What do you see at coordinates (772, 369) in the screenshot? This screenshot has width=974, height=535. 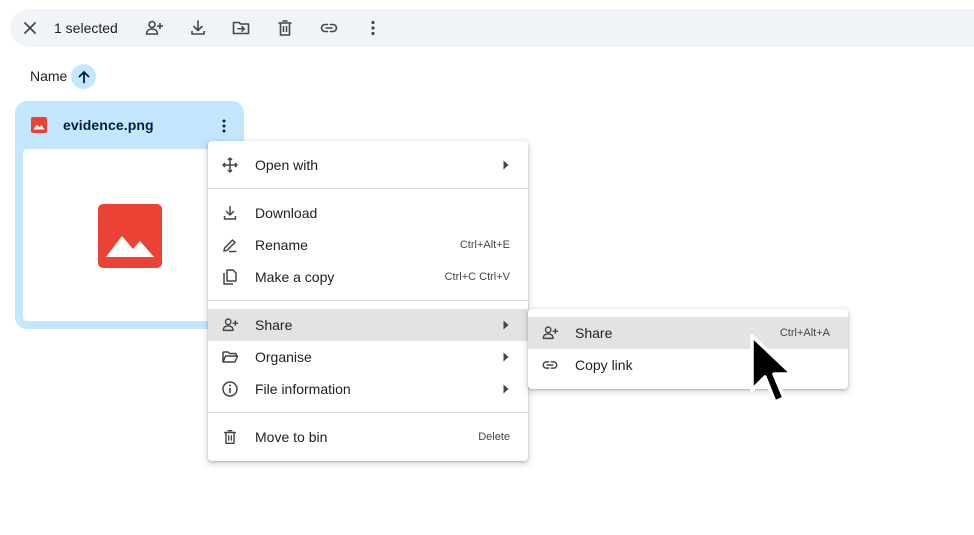 I see `cursor-arrow-icon` at bounding box center [772, 369].